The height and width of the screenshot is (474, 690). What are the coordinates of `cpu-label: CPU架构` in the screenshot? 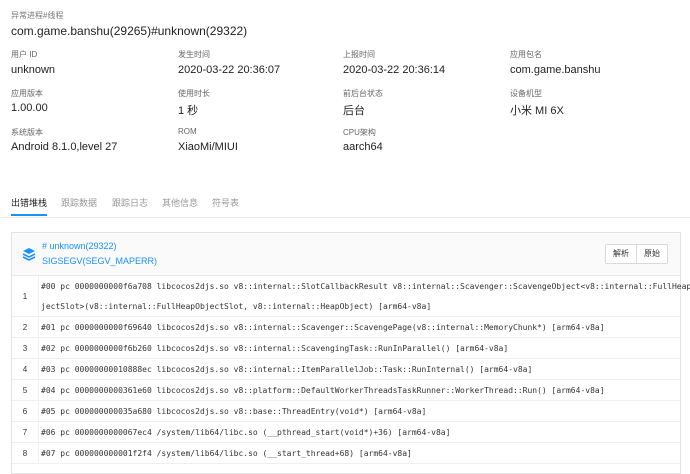 It's located at (359, 132).